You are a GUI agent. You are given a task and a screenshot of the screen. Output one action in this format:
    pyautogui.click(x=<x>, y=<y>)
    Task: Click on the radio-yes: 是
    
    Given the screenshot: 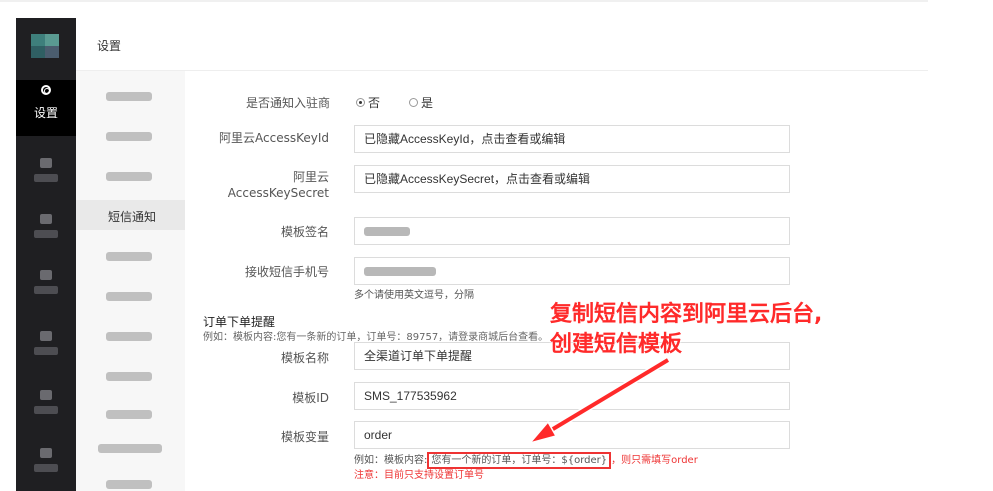 What is the action you would take?
    pyautogui.click(x=421, y=102)
    